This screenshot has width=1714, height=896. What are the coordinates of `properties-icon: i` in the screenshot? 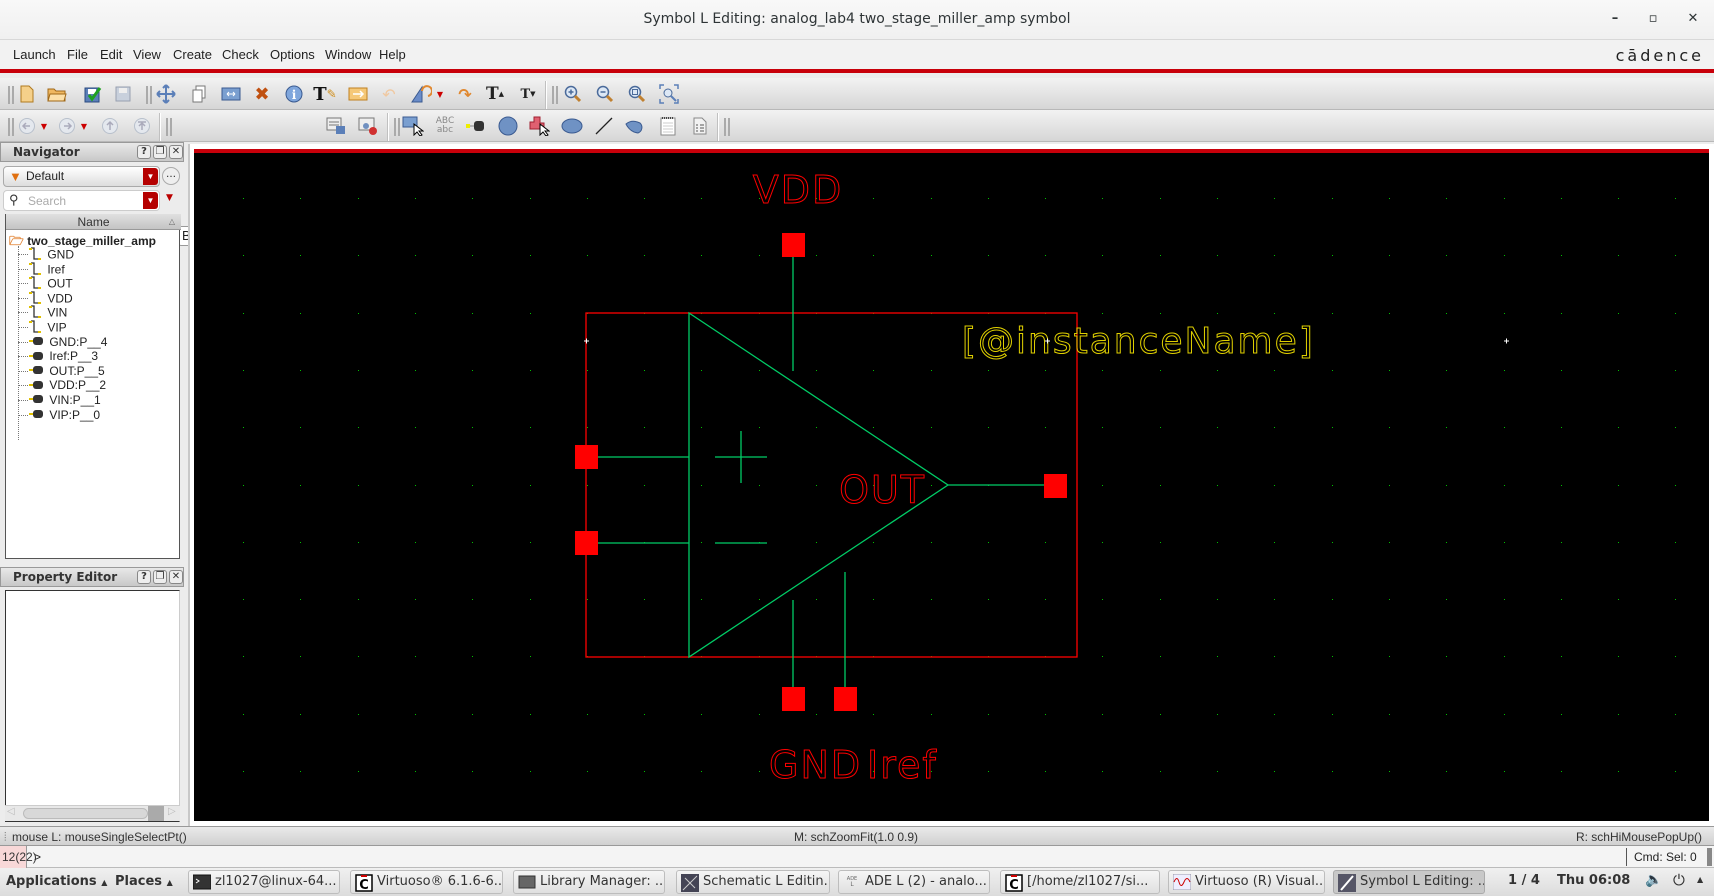 It's located at (294, 94).